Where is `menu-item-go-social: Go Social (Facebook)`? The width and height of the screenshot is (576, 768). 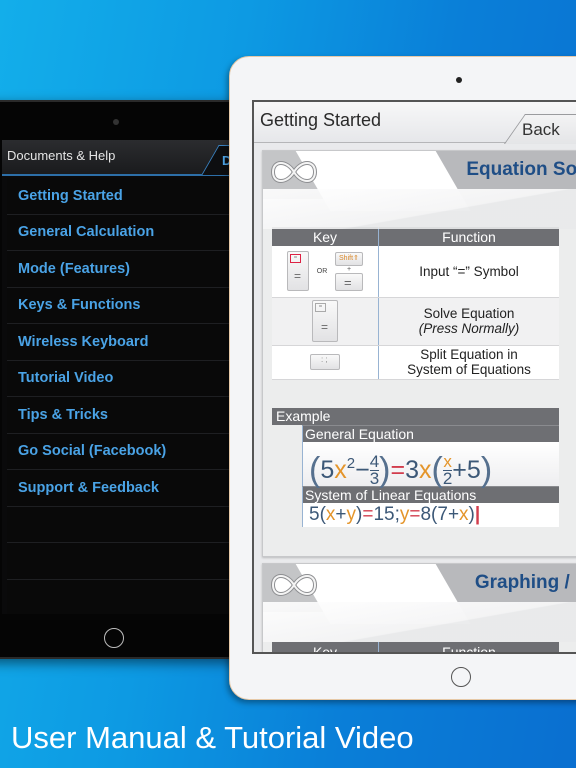 menu-item-go-social: Go Social (Facebook) is located at coordinates (119, 451).